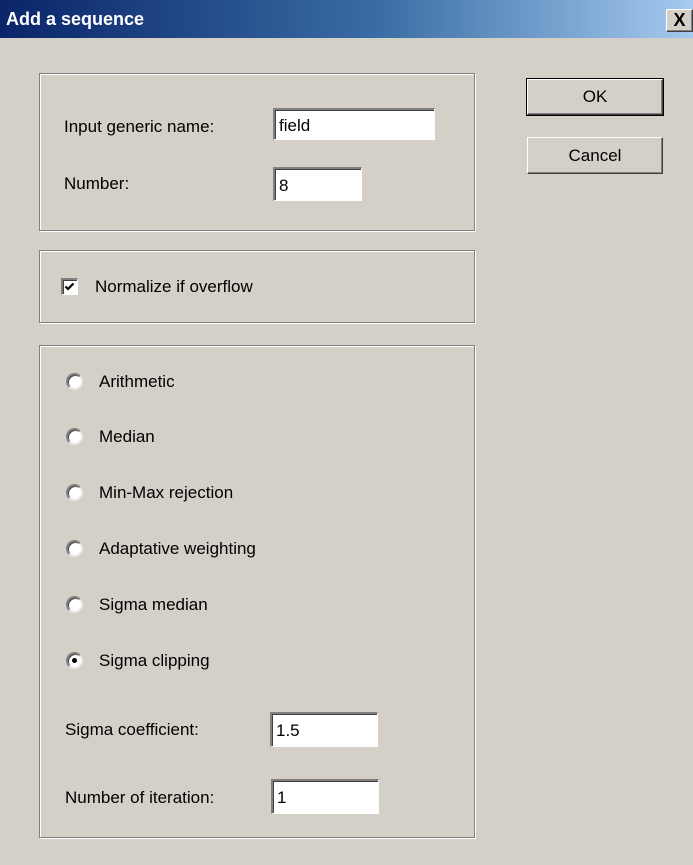 This screenshot has width=693, height=865. I want to click on title-bar: Add a sequence X, so click(346, 19).